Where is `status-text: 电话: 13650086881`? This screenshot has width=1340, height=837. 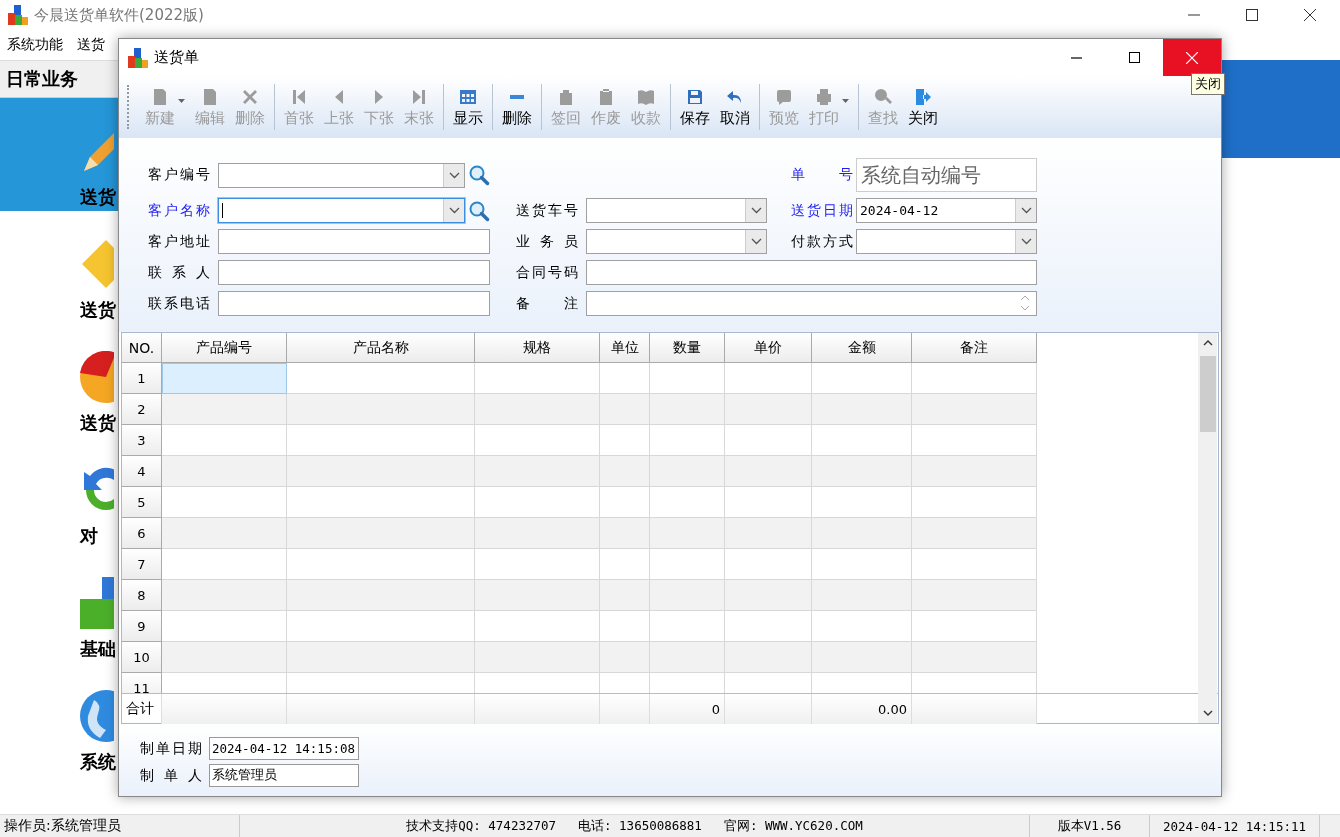
status-text: 电话: 13650086881 is located at coordinates (640, 826).